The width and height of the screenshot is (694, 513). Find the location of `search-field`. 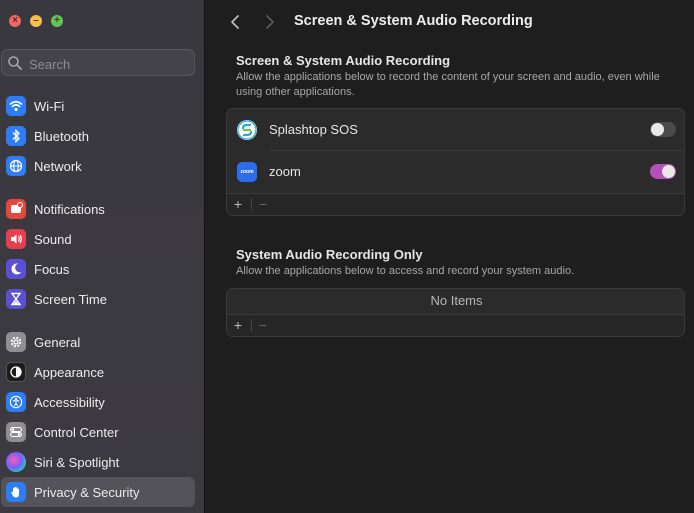

search-field is located at coordinates (98, 62).